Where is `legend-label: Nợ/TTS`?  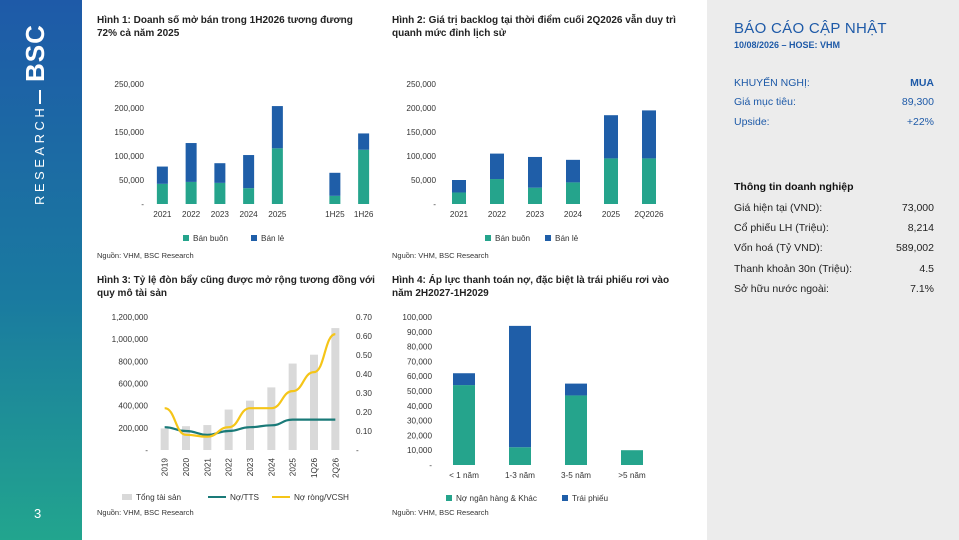
legend-label: Nợ/TTS is located at coordinates (245, 497).